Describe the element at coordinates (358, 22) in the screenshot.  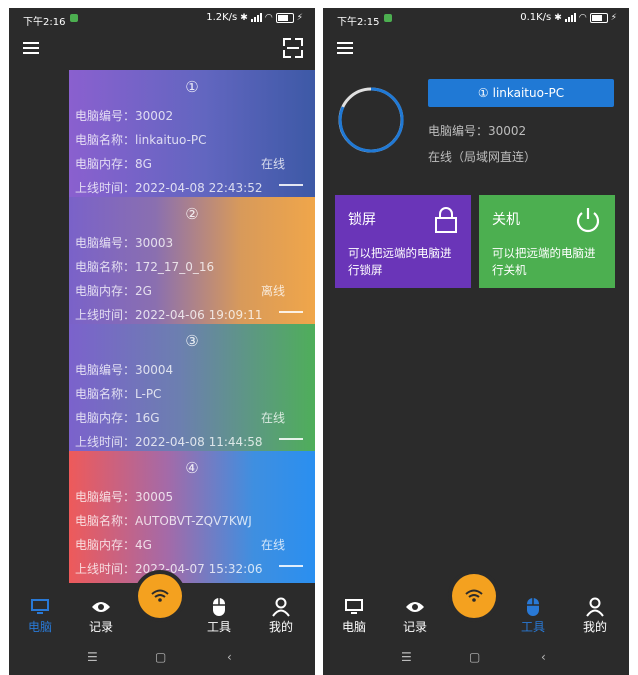
I see `status-time: 下午2:15` at that location.